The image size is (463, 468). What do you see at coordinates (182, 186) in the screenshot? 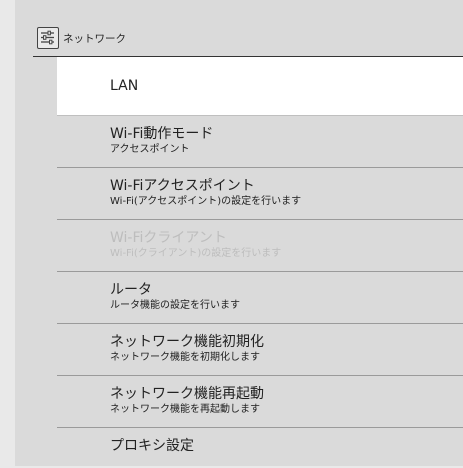
I see `menu-item-title: Wi-Fiアクセスポイント` at bounding box center [182, 186].